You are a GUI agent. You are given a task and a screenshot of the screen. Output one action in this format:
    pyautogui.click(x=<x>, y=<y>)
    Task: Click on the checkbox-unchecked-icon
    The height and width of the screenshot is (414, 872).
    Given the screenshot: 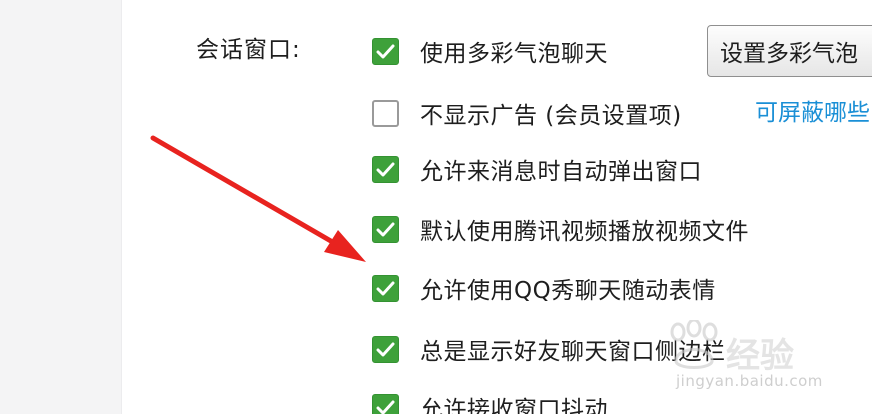 What is the action you would take?
    pyautogui.click(x=385, y=113)
    